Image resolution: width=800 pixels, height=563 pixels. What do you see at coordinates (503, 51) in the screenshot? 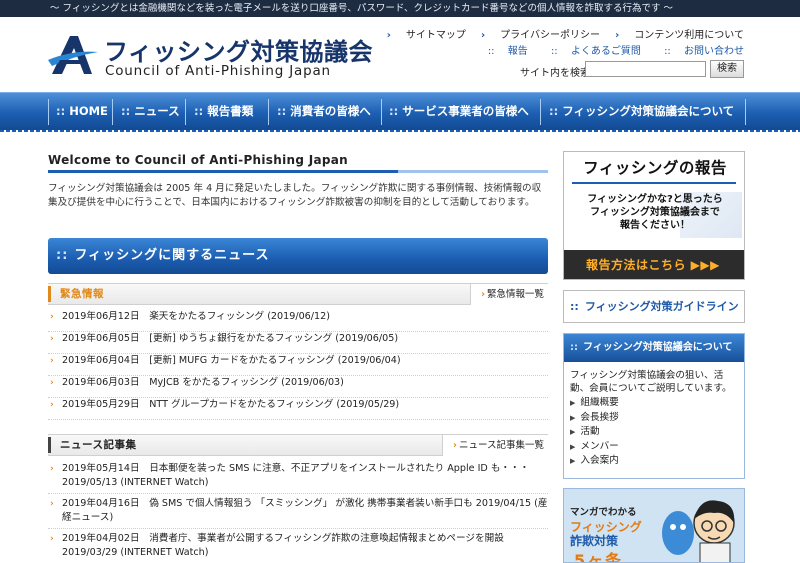
I see `report-link: :: 報告` at bounding box center [503, 51].